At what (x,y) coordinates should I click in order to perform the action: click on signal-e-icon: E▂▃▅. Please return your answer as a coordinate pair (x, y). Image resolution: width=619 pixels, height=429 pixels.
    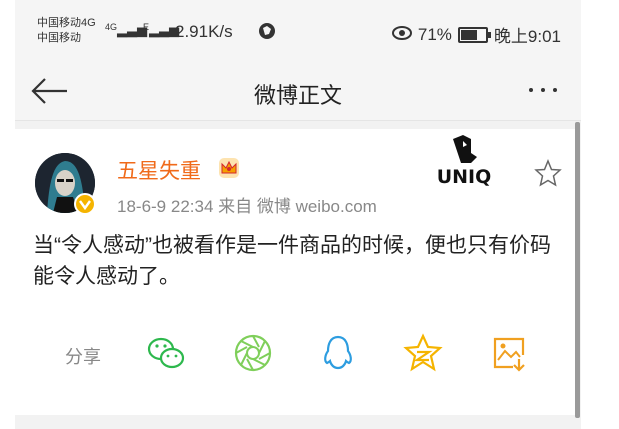
    Looking at the image, I should click on (161, 29).